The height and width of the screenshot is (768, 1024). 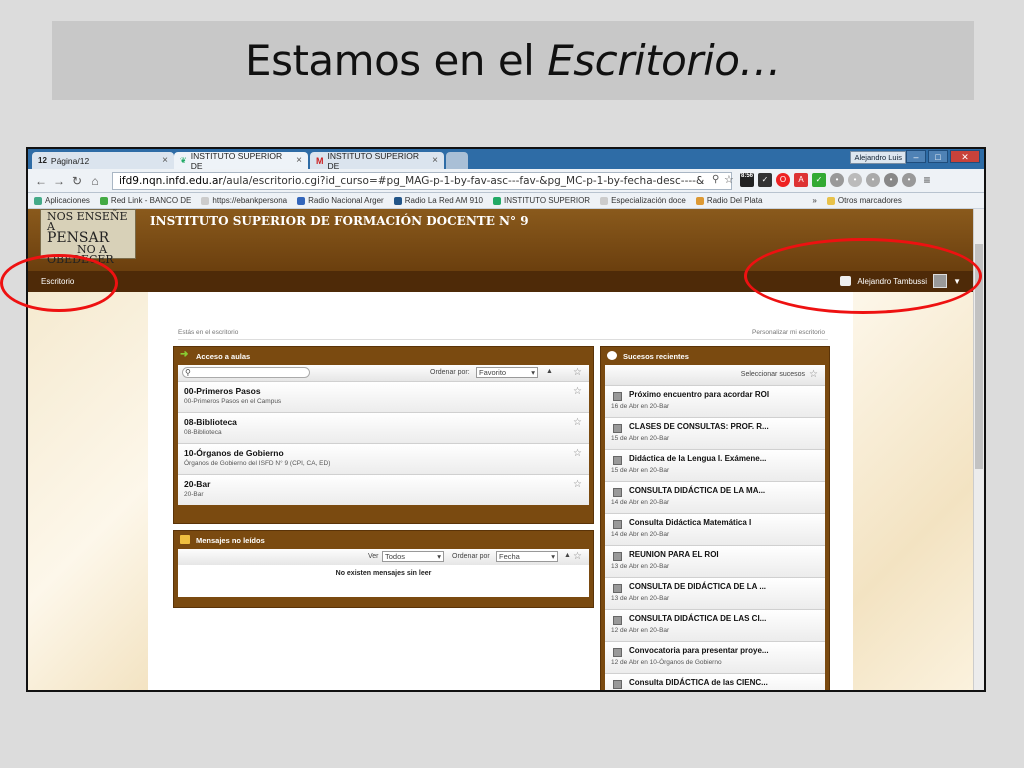 I want to click on folder-icon, so click(x=830, y=200).